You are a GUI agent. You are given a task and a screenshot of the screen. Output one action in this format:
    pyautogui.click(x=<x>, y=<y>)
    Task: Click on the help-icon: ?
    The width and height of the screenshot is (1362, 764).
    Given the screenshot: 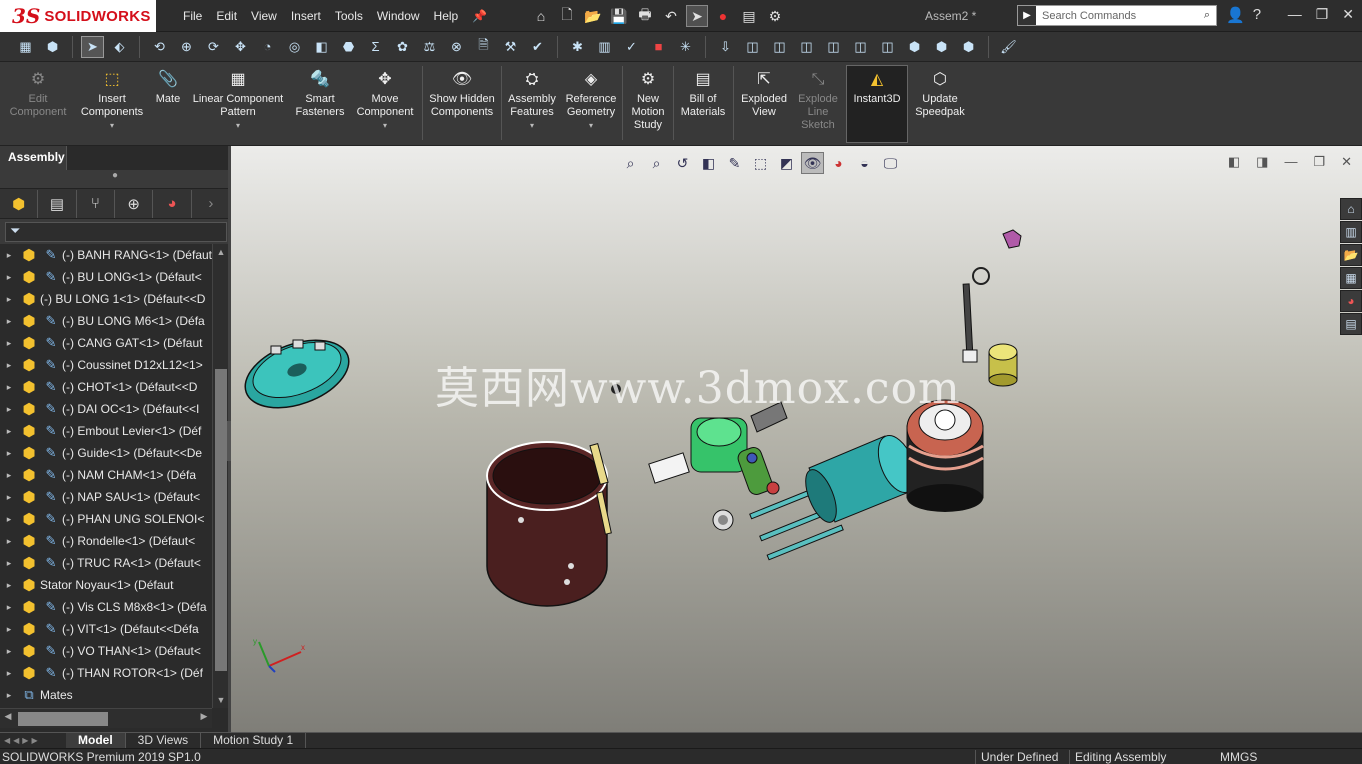 What is the action you would take?
    pyautogui.click(x=1257, y=15)
    